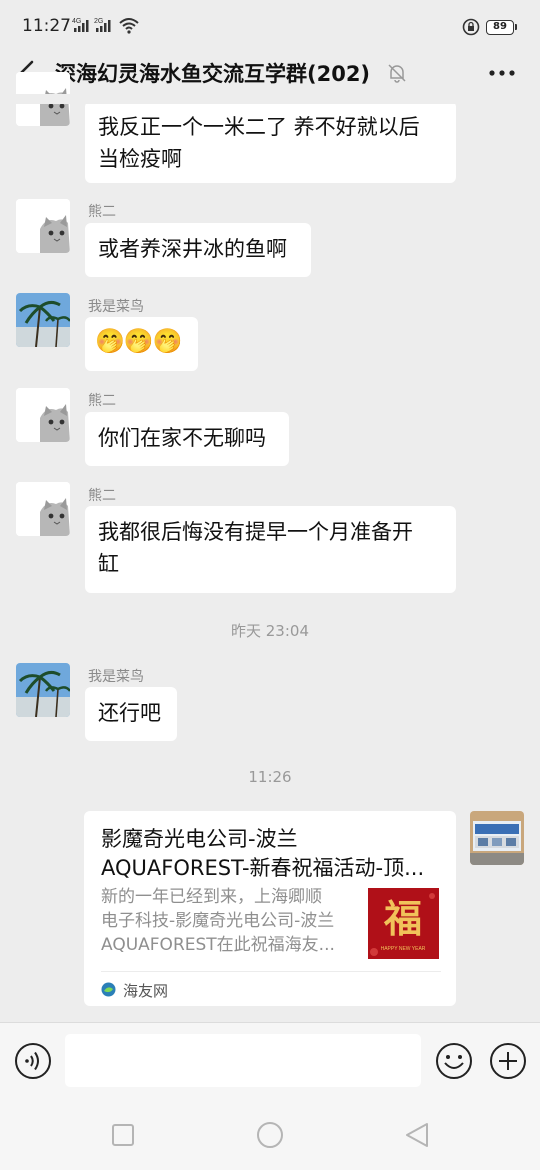 This screenshot has height=1170, width=540. I want to click on wifi-icon, so click(129, 26).